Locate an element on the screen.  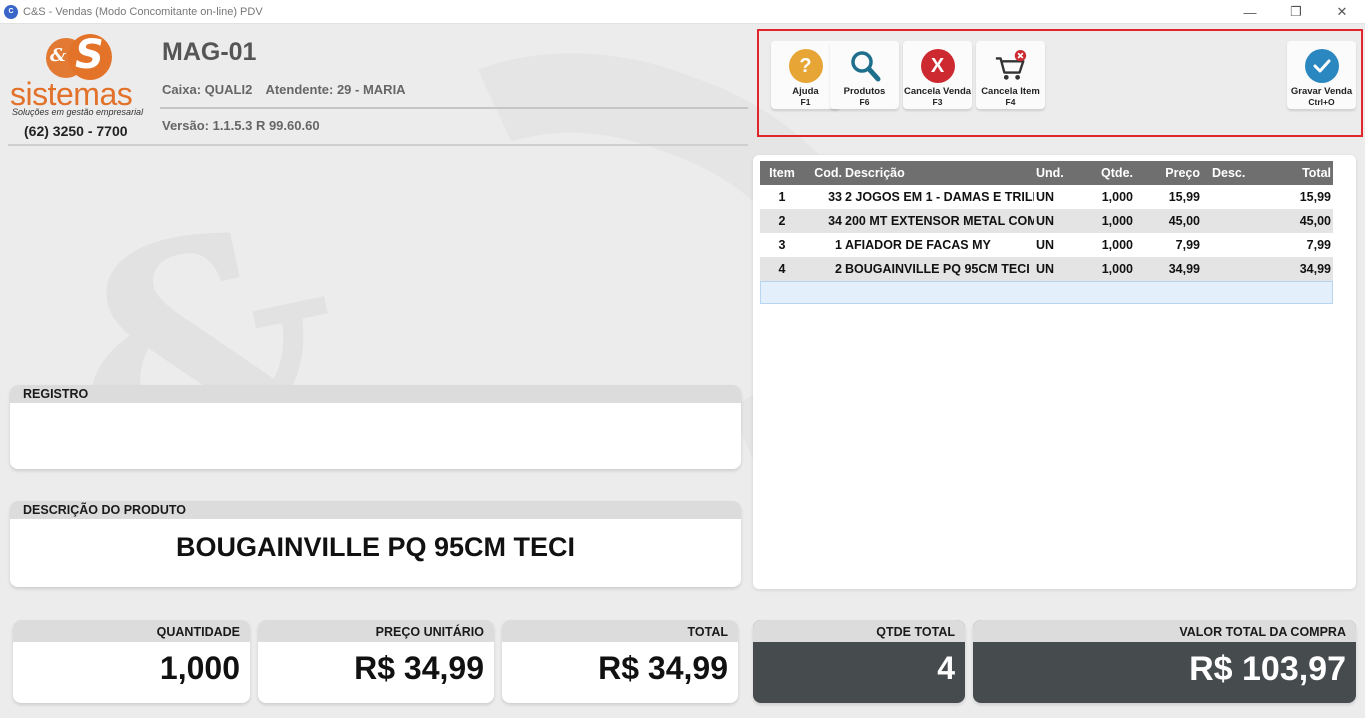
registro-panel: REGISTRO is located at coordinates (375, 427).